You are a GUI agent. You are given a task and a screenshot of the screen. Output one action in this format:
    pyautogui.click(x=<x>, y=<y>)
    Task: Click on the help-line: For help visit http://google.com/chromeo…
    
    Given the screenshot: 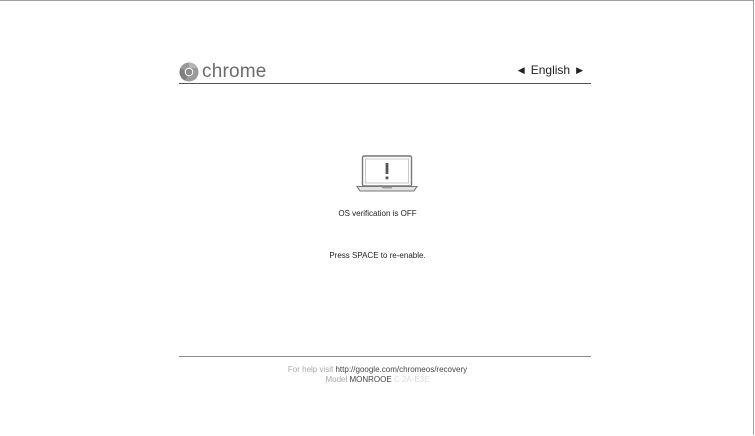 What is the action you would take?
    pyautogui.click(x=377, y=369)
    